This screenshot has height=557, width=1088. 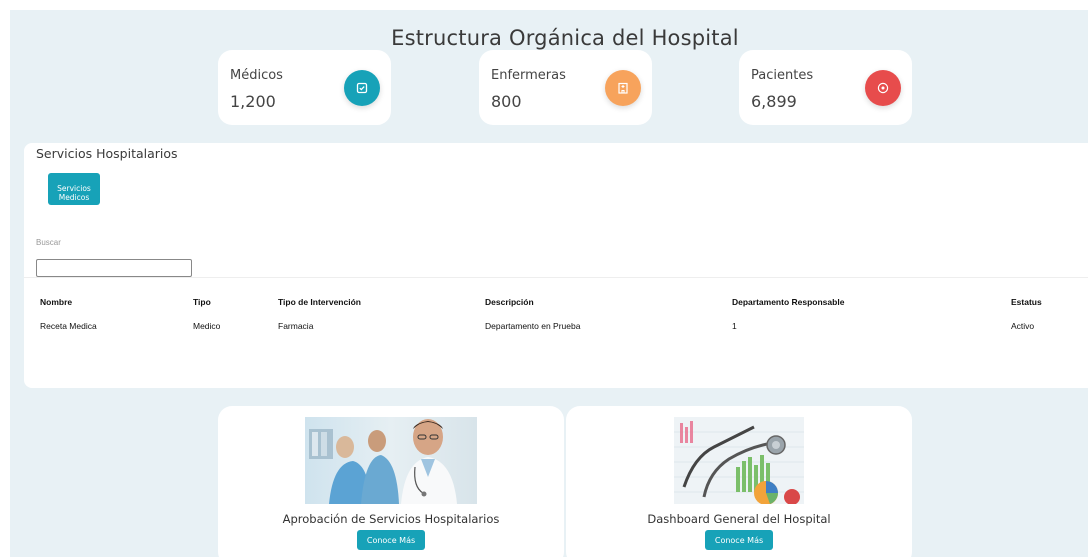 What do you see at coordinates (391, 519) in the screenshot?
I see `card-title: Aprobación de Servicios Hospitalarios` at bounding box center [391, 519].